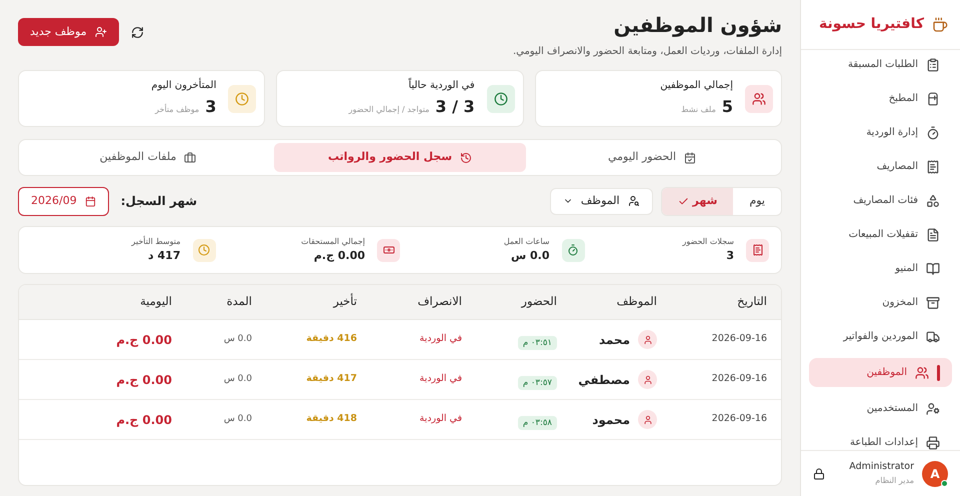 The height and width of the screenshot is (496, 960). Describe the element at coordinates (90, 201) in the screenshot. I see `calendar-icon` at that location.